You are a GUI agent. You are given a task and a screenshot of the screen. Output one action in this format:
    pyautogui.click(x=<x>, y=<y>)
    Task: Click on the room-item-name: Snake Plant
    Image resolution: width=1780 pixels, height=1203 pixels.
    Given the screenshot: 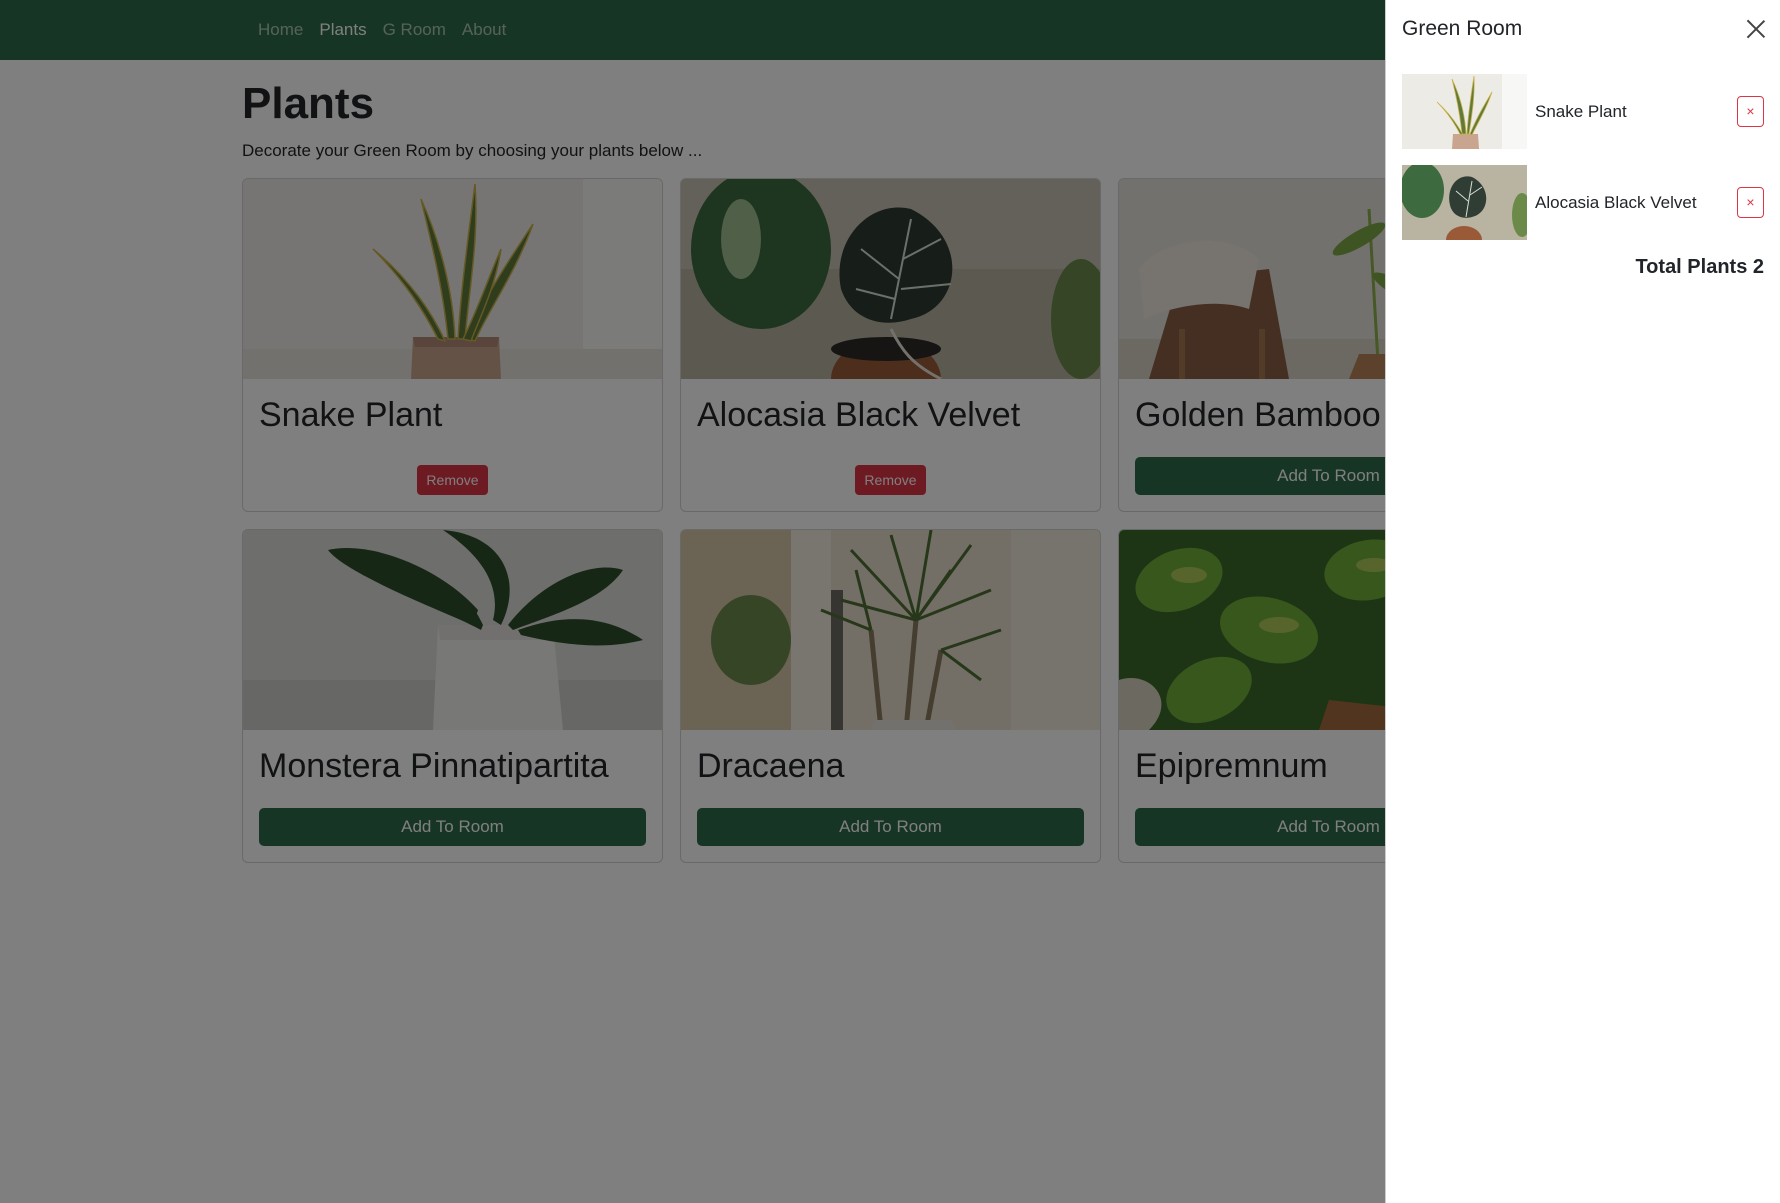 What is the action you would take?
    pyautogui.click(x=1581, y=111)
    